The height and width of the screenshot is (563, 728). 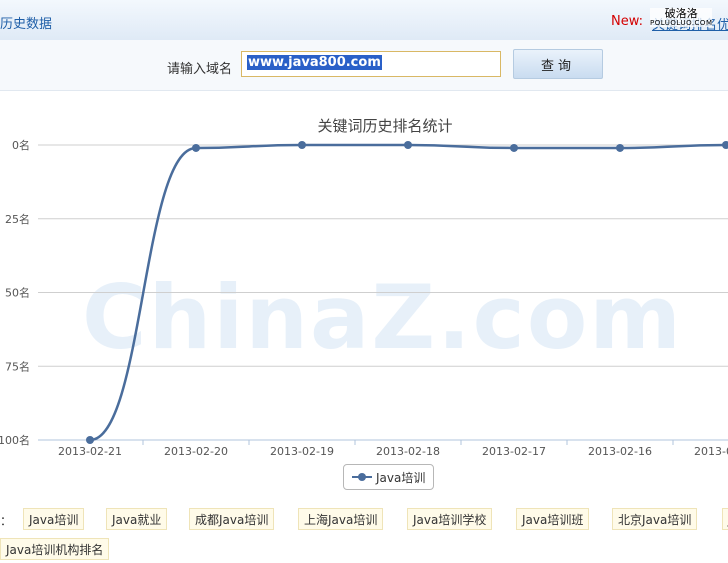 What do you see at coordinates (21, 145) in the screenshot?
I see `y-tick-label: 0名` at bounding box center [21, 145].